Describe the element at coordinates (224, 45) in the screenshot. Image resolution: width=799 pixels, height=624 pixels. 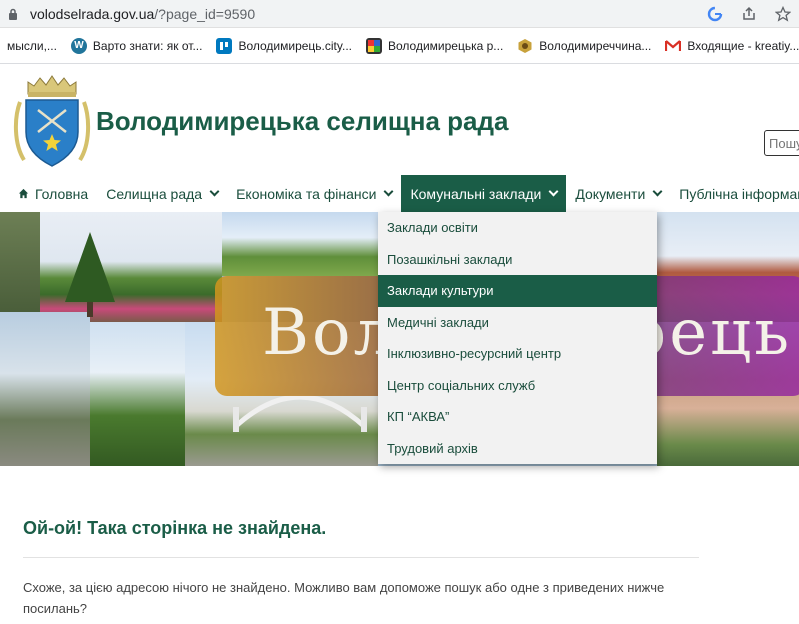
I see `trello-icon` at that location.